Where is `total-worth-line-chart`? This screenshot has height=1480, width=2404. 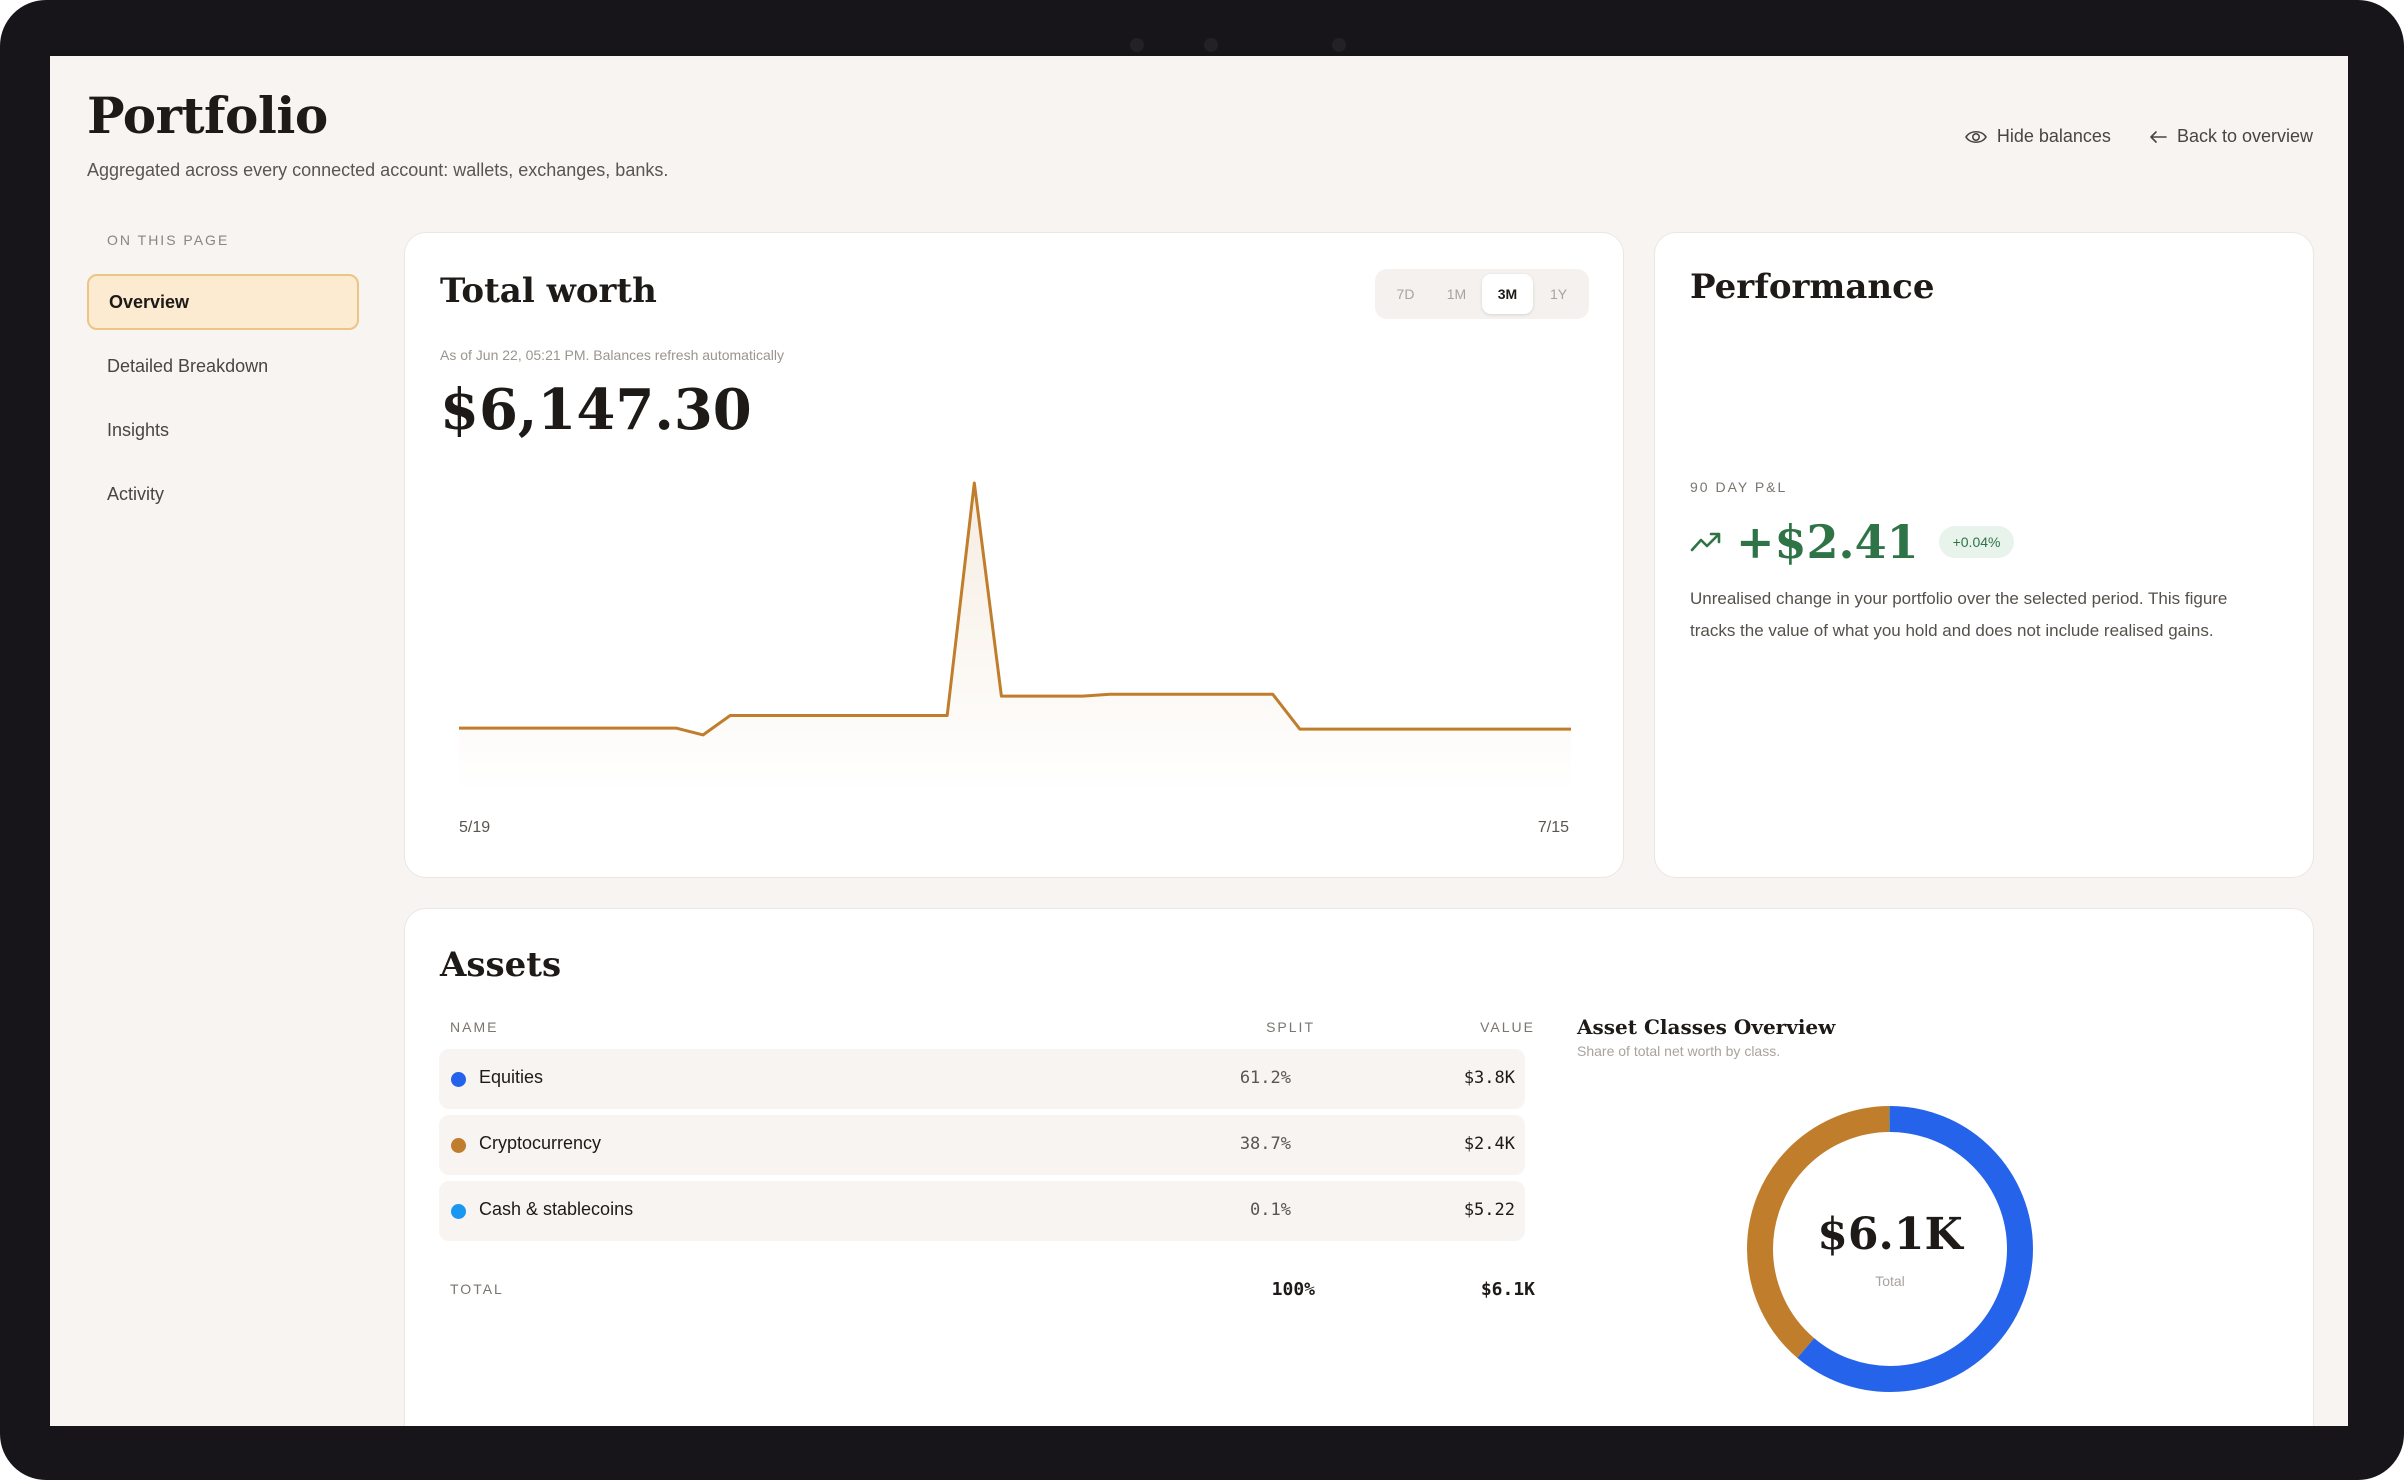
total-worth-line-chart is located at coordinates (1015, 637).